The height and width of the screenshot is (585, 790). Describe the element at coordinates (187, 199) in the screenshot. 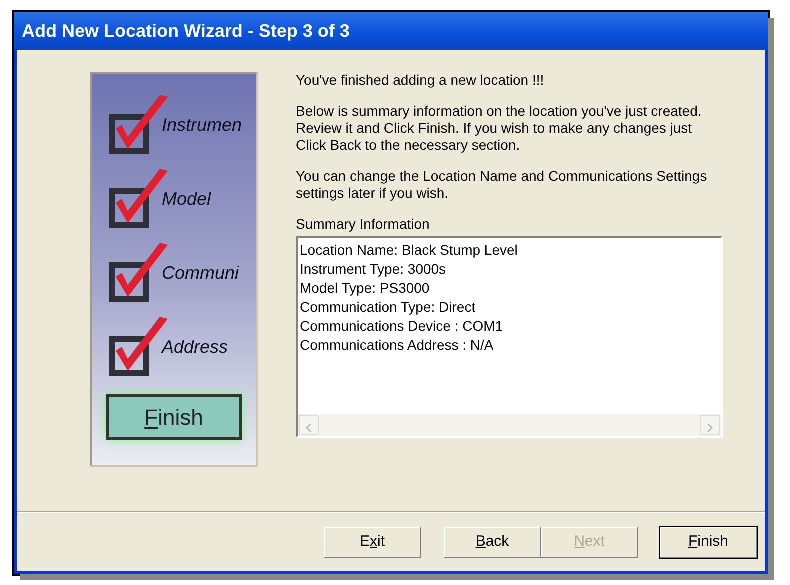

I see `step-label: Model` at that location.